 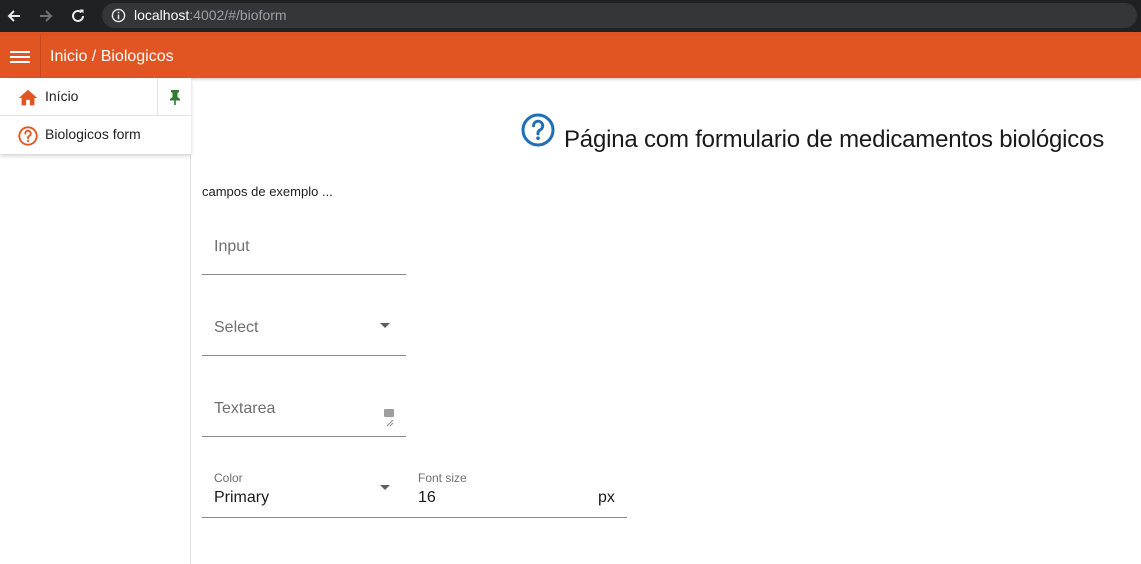 I want to click on menu-button, so click(x=20, y=56).